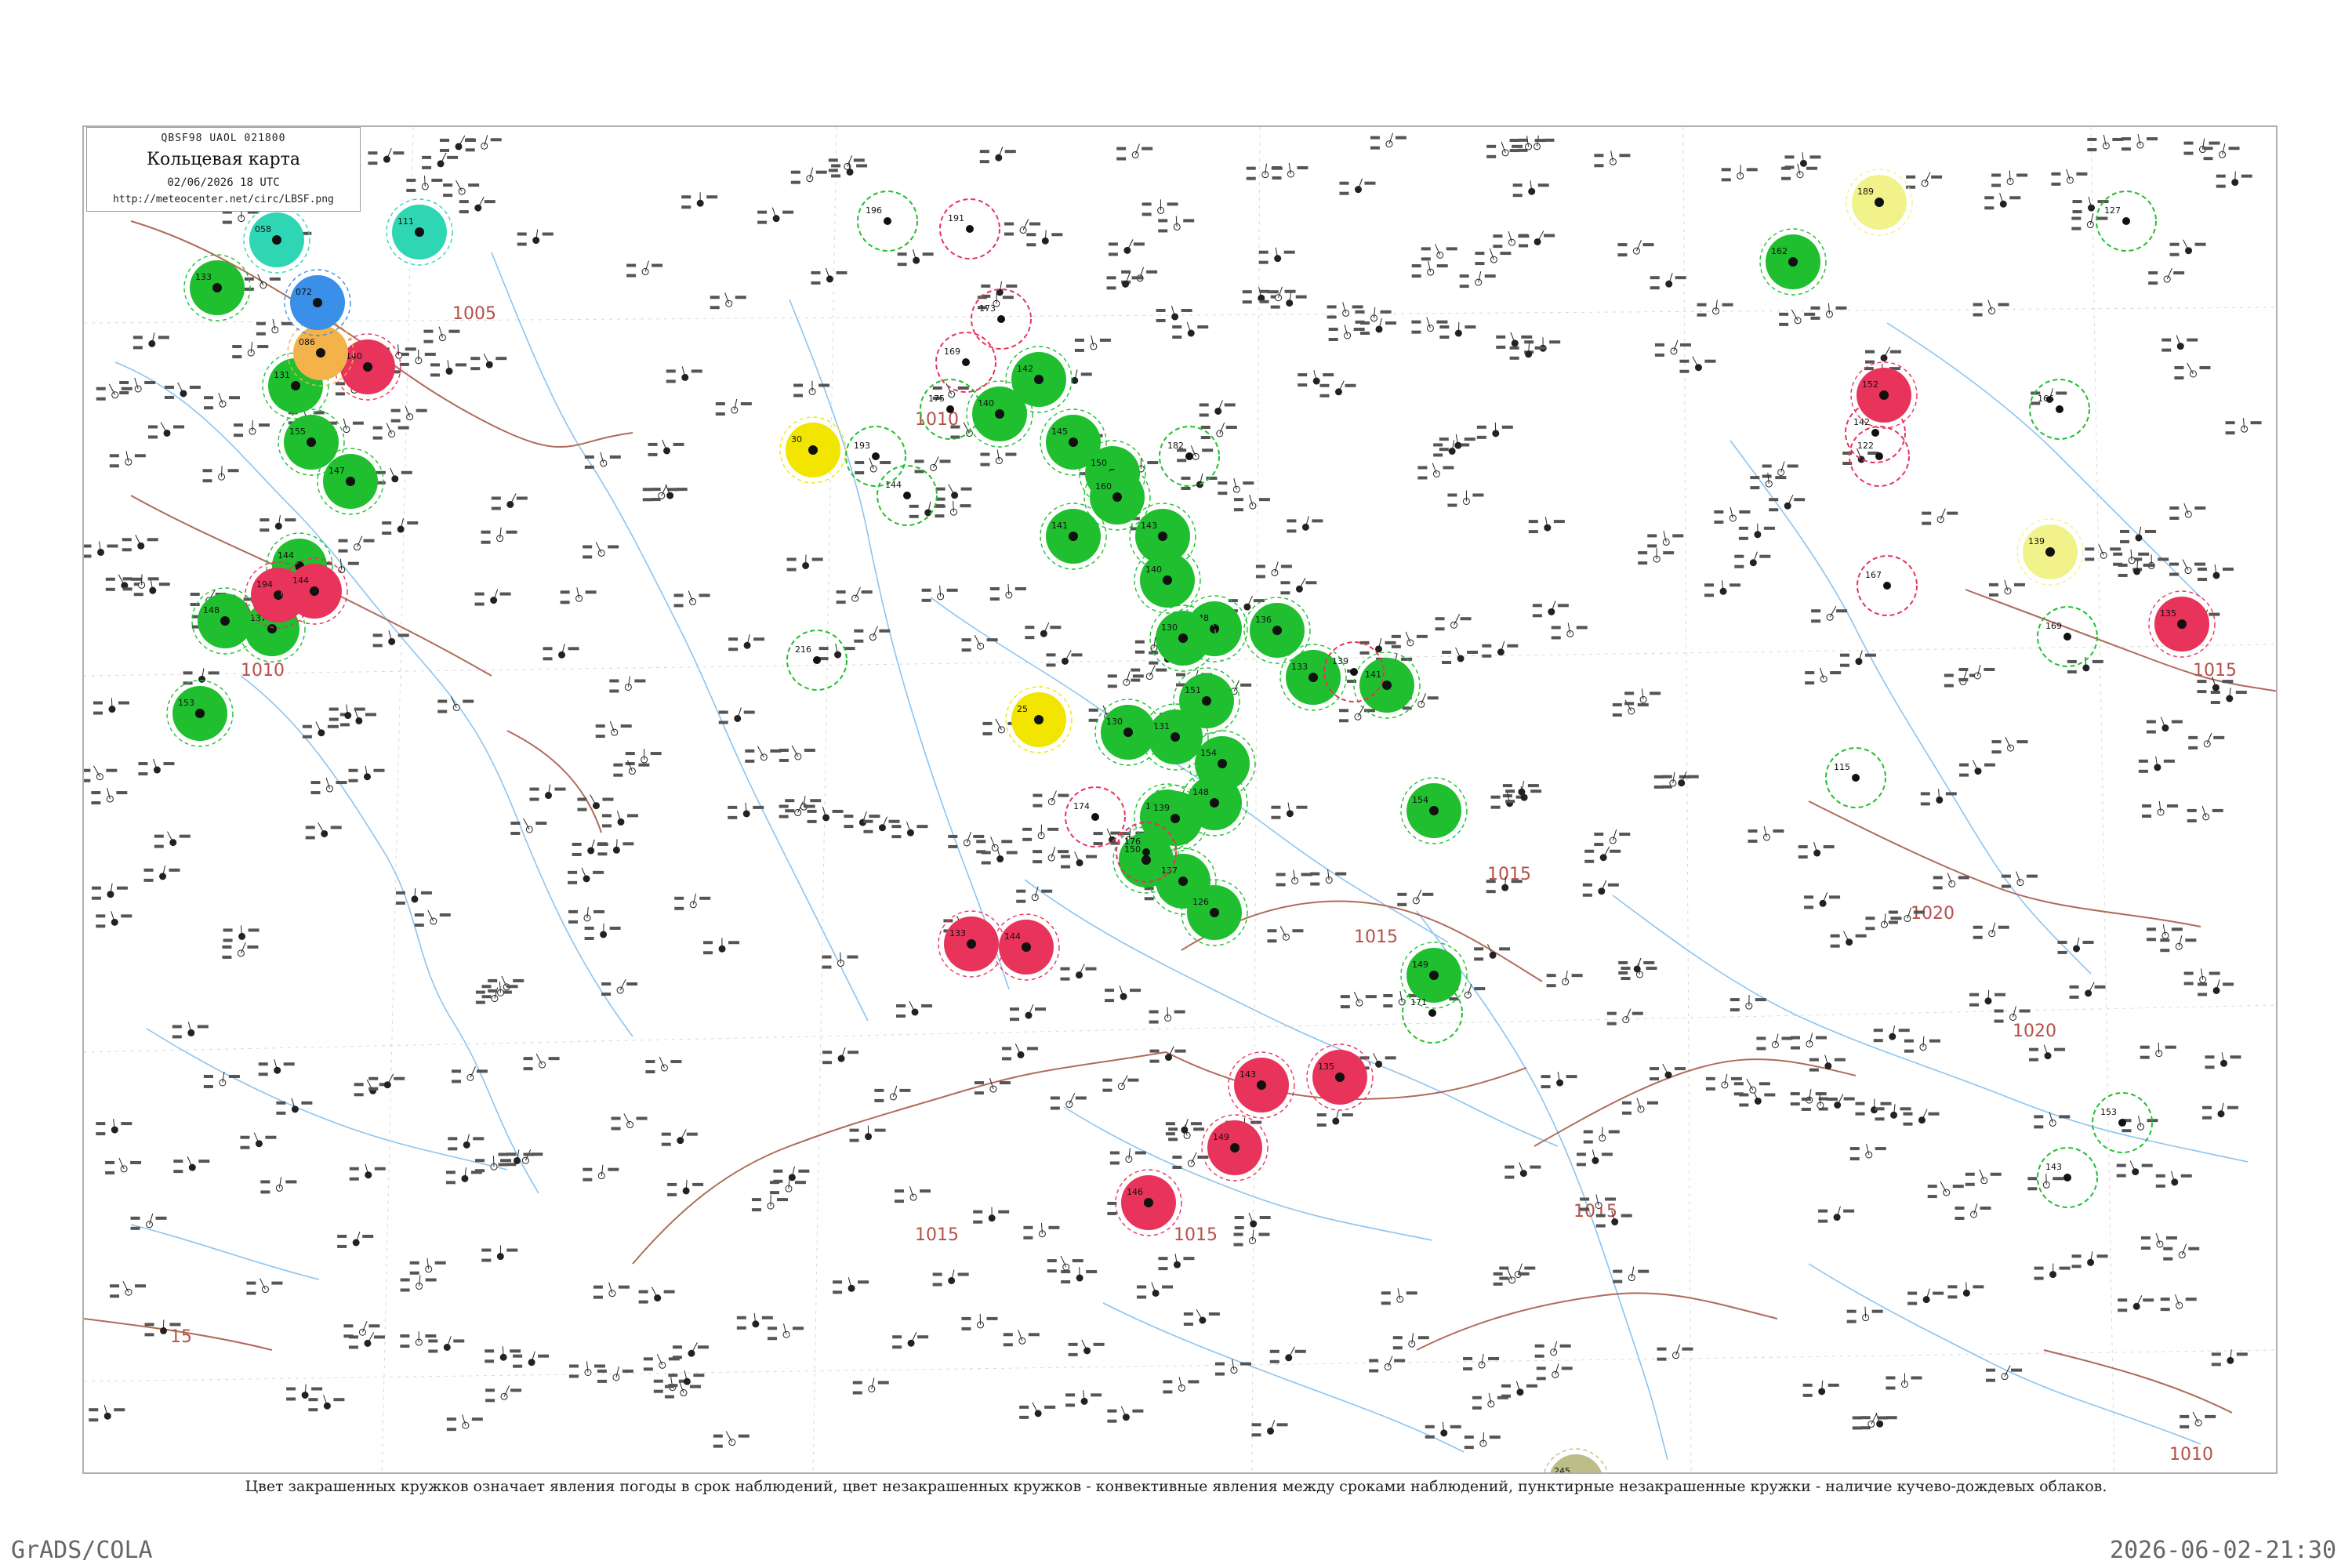 The height and width of the screenshot is (1568, 2352). I want to click on station-filled-circle: 245, so click(1576, 1461).